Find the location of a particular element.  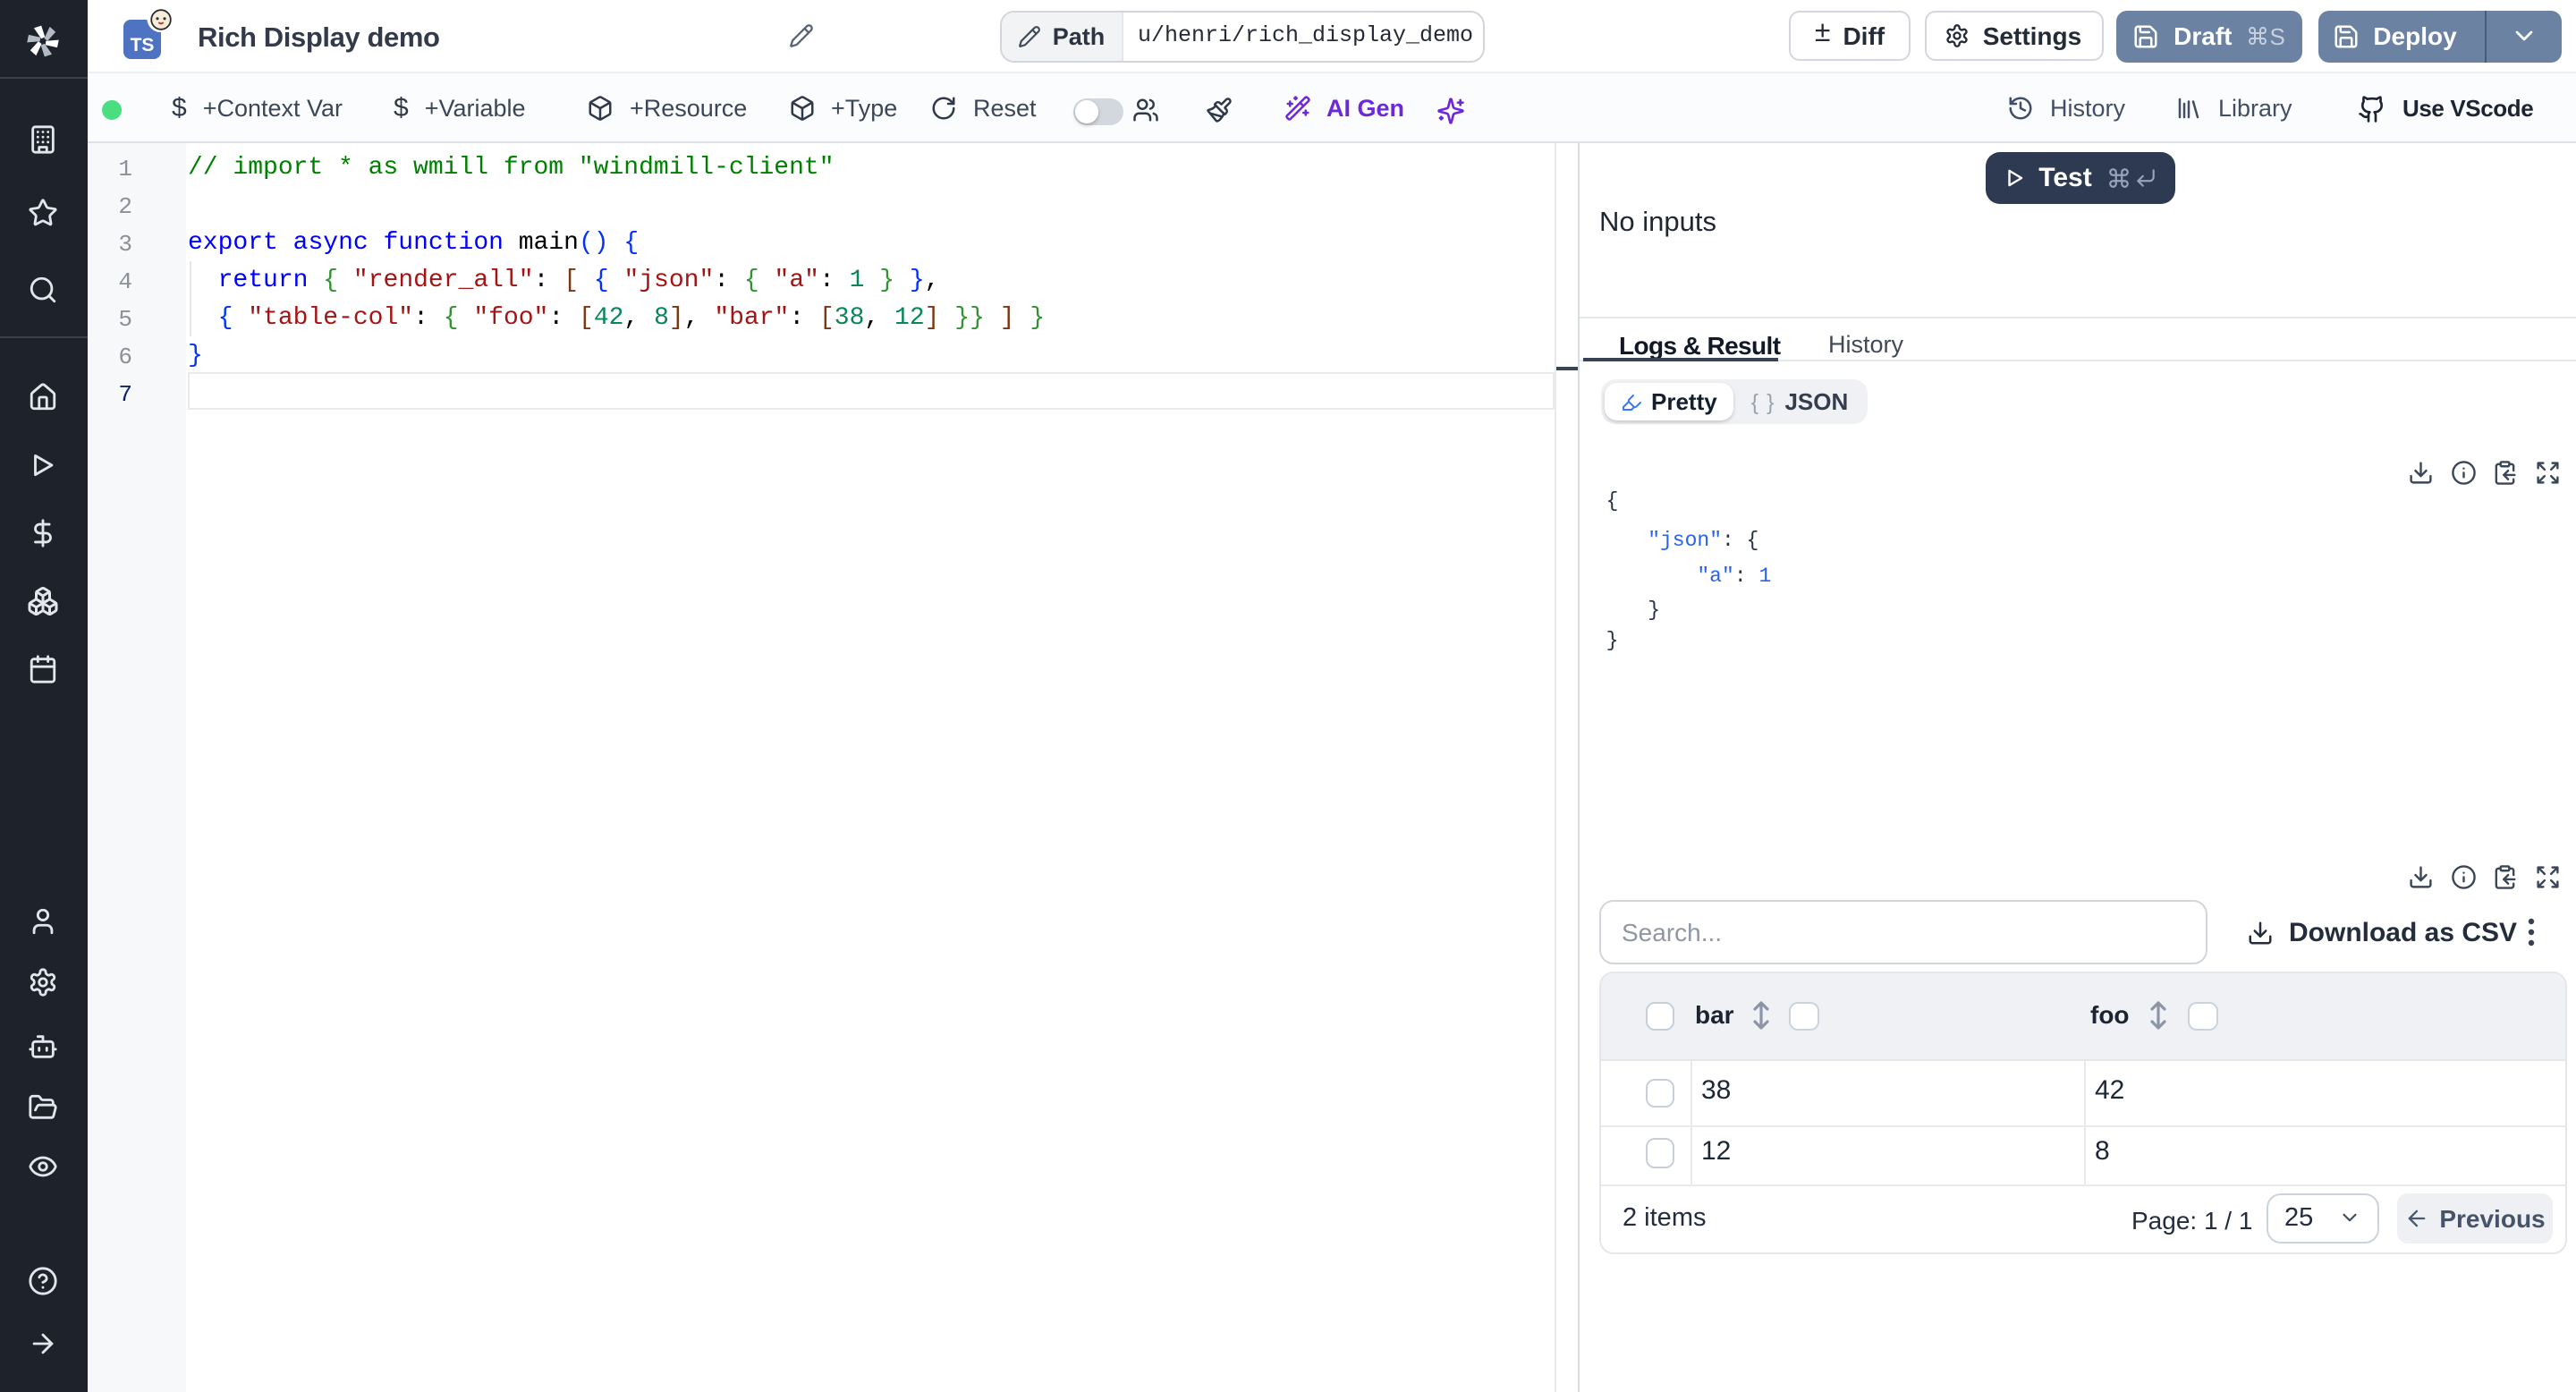

svg-text: TS is located at coordinates (142, 45).